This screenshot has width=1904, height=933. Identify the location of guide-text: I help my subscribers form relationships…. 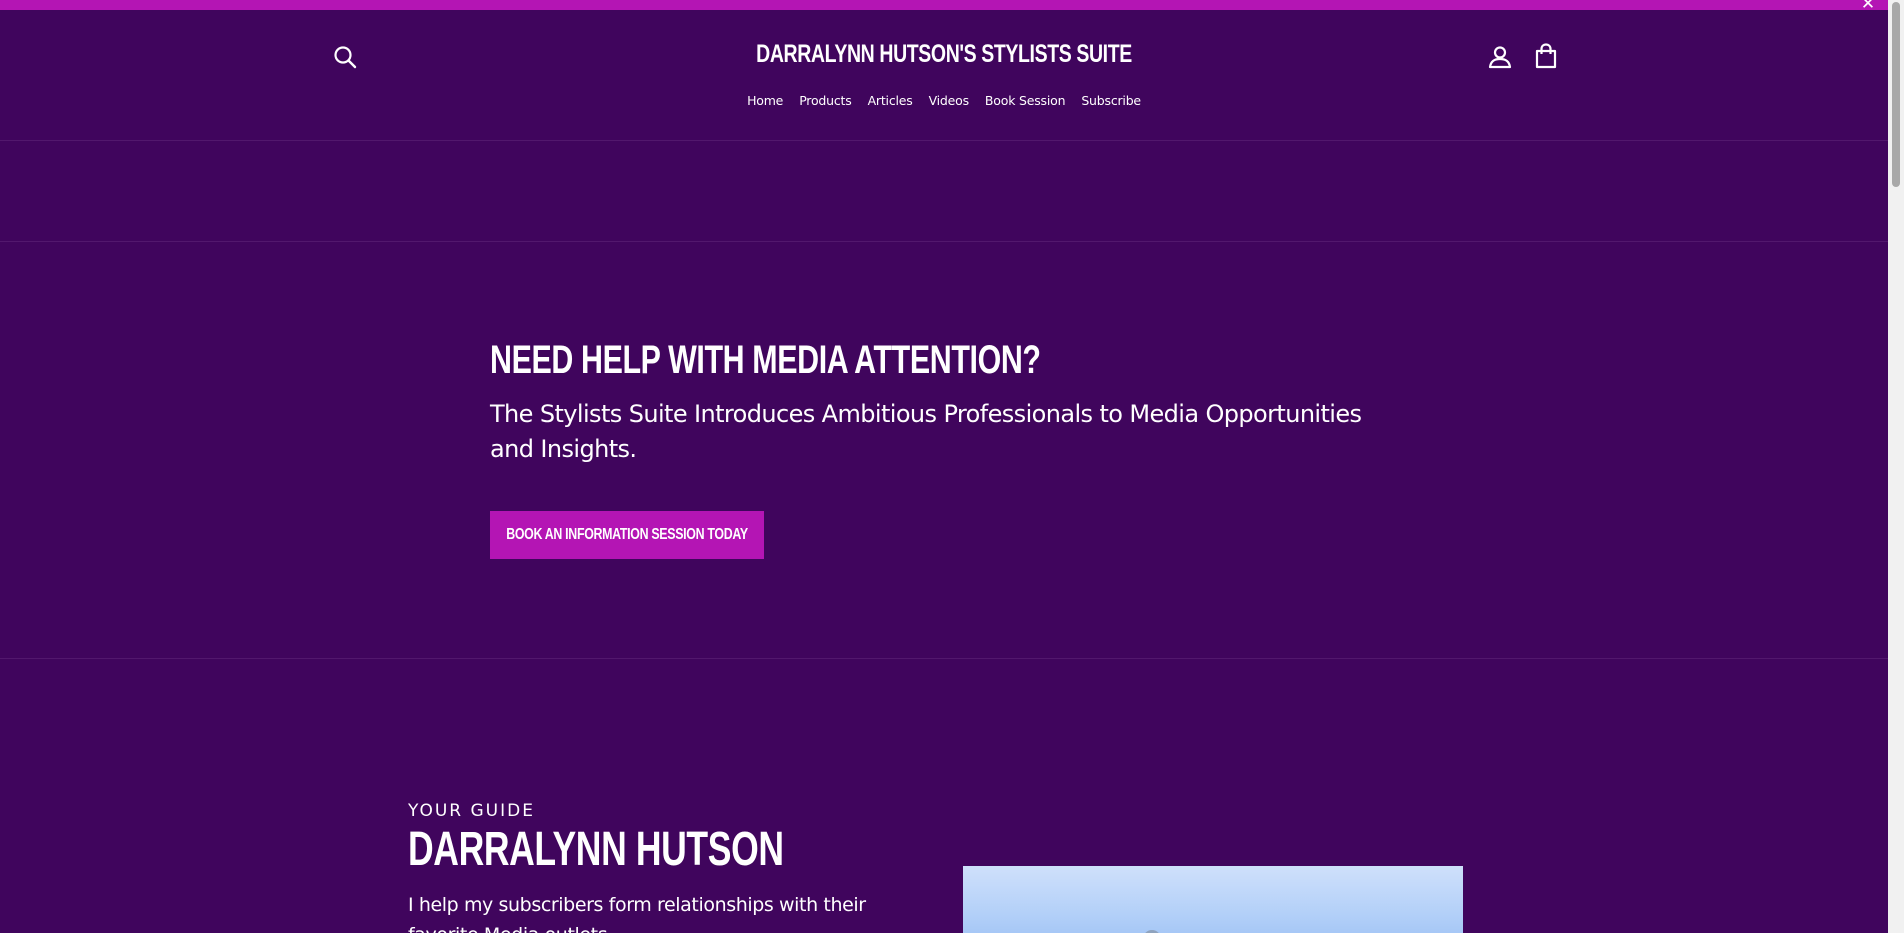
(637, 913).